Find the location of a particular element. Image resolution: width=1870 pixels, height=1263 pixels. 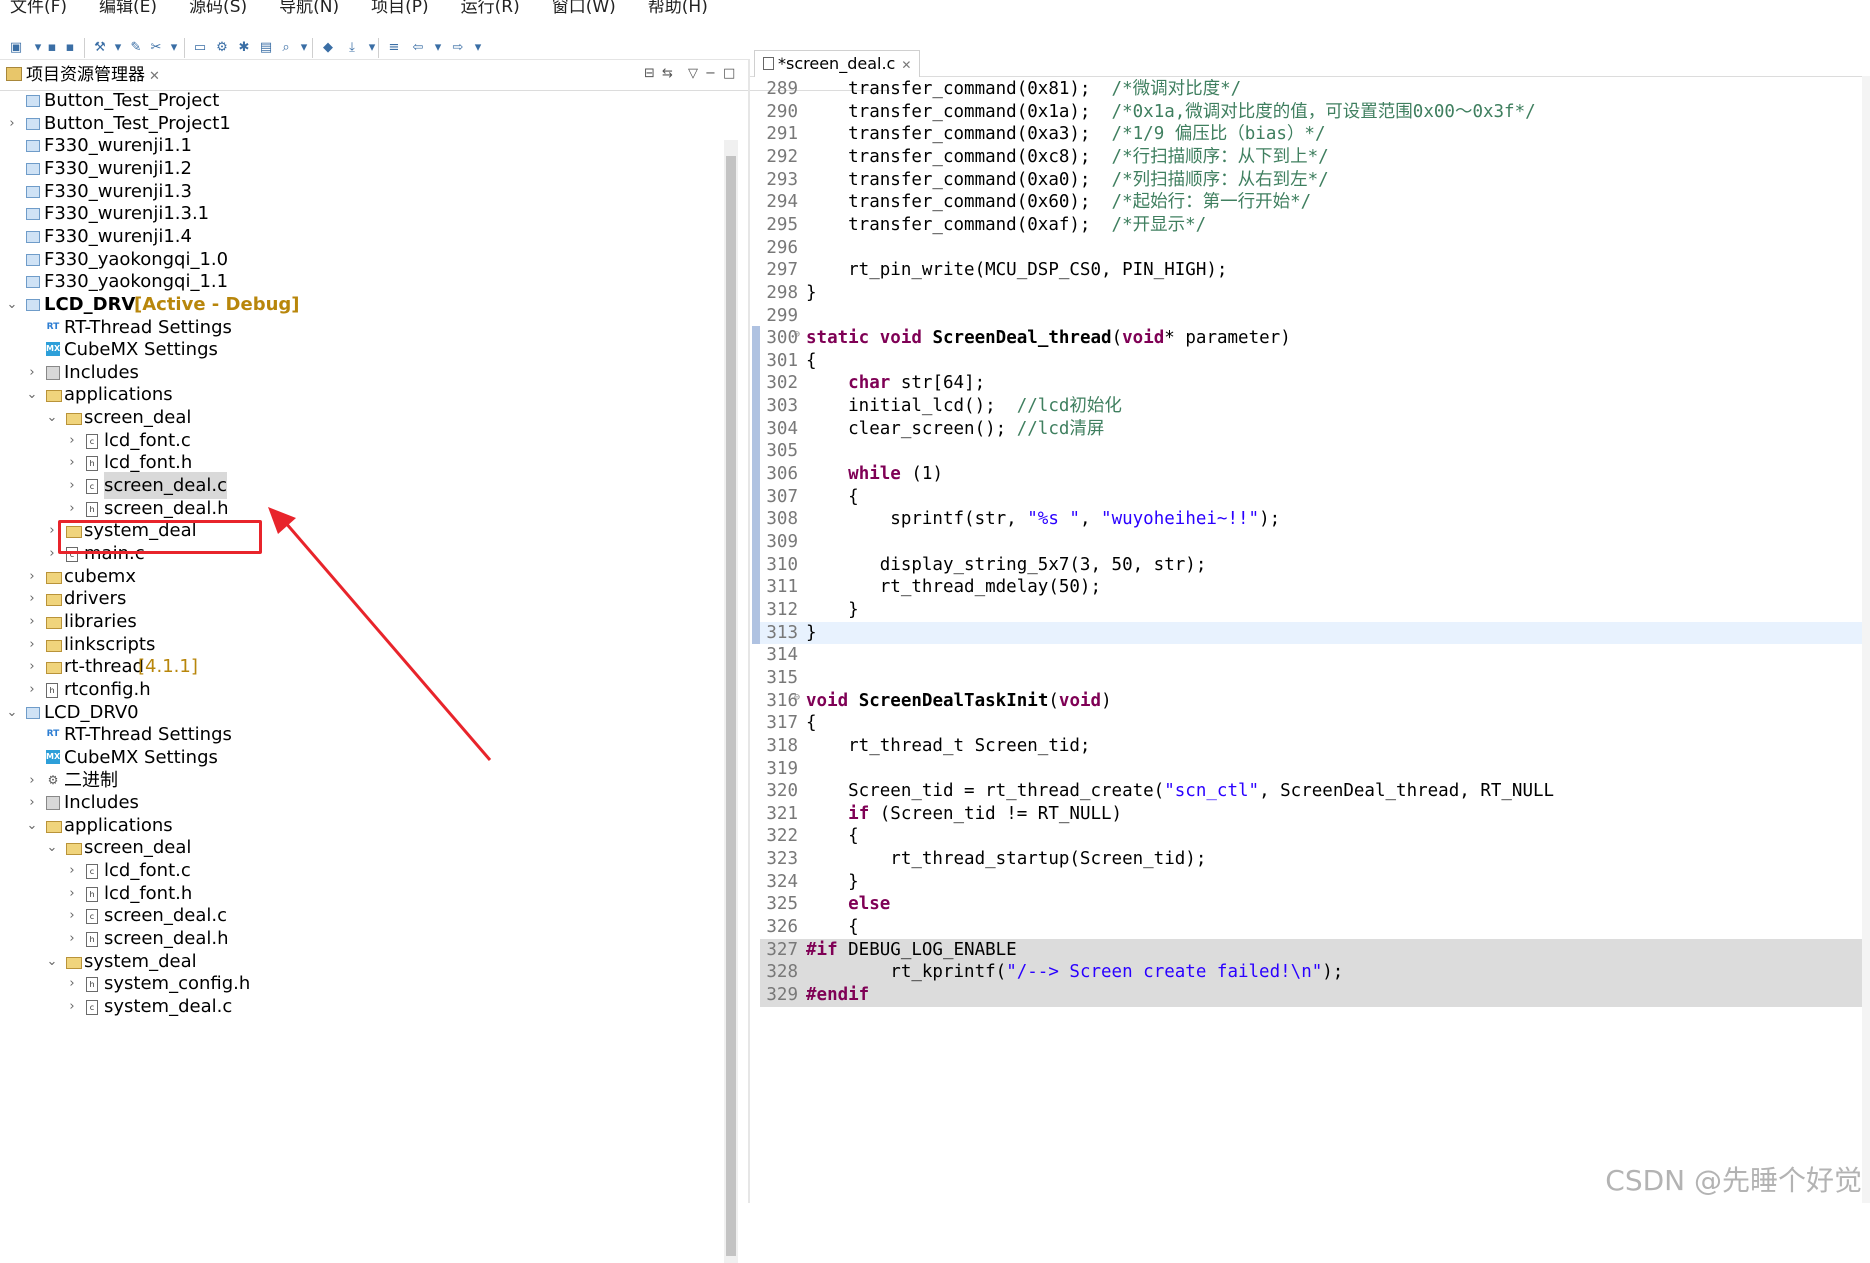

code-line: 301 { is located at coordinates (1315, 361).